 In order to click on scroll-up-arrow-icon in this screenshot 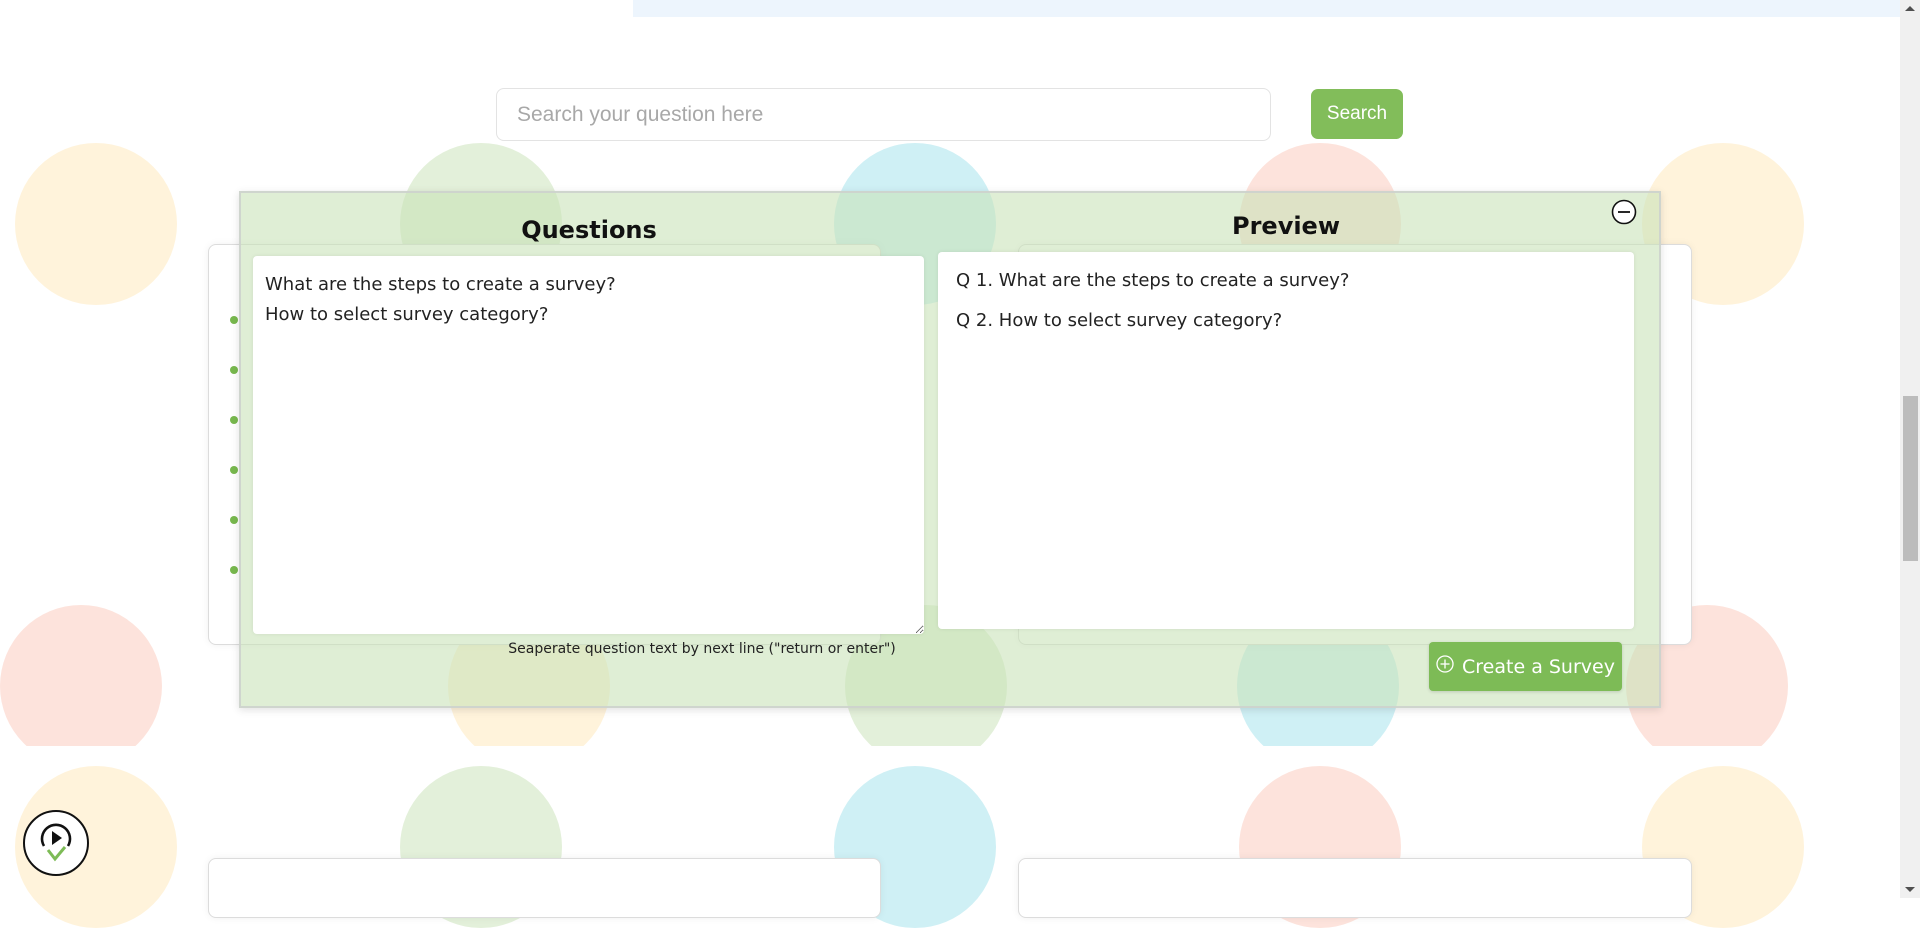, I will do `click(1910, 8)`.